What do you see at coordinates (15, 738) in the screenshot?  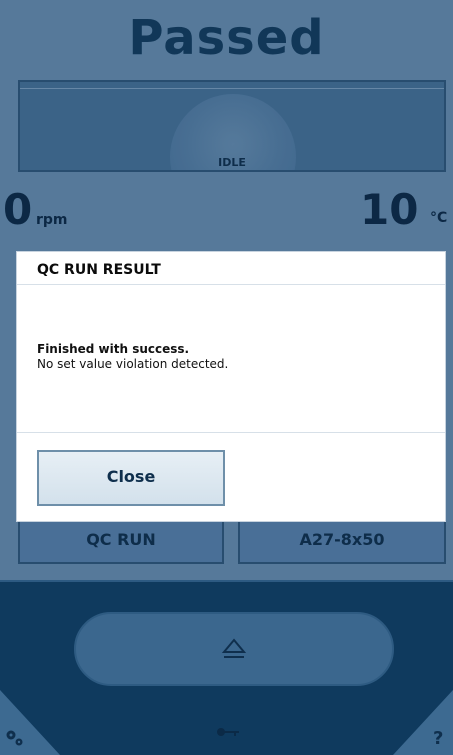 I see `gears-icon` at bounding box center [15, 738].